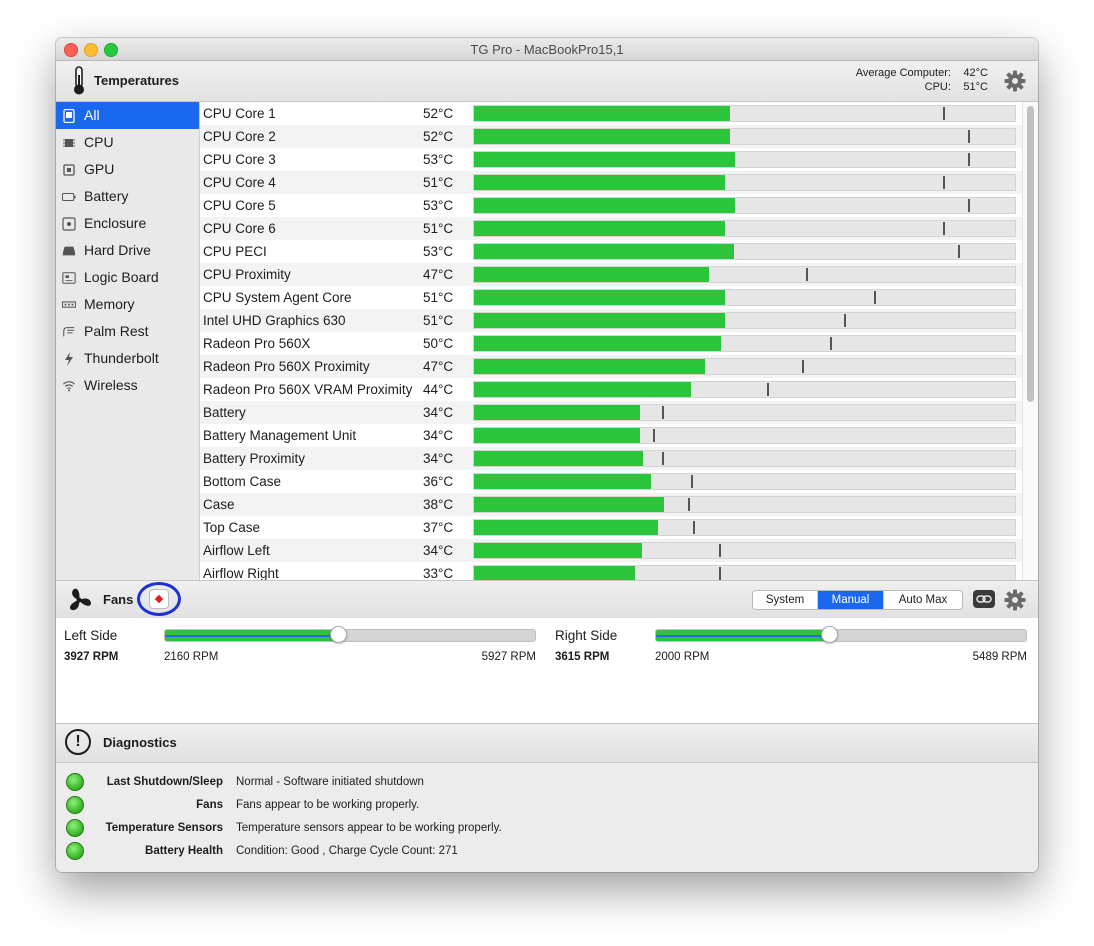  What do you see at coordinates (127, 142) in the screenshot?
I see `sidebar-item-cpu: CPU` at bounding box center [127, 142].